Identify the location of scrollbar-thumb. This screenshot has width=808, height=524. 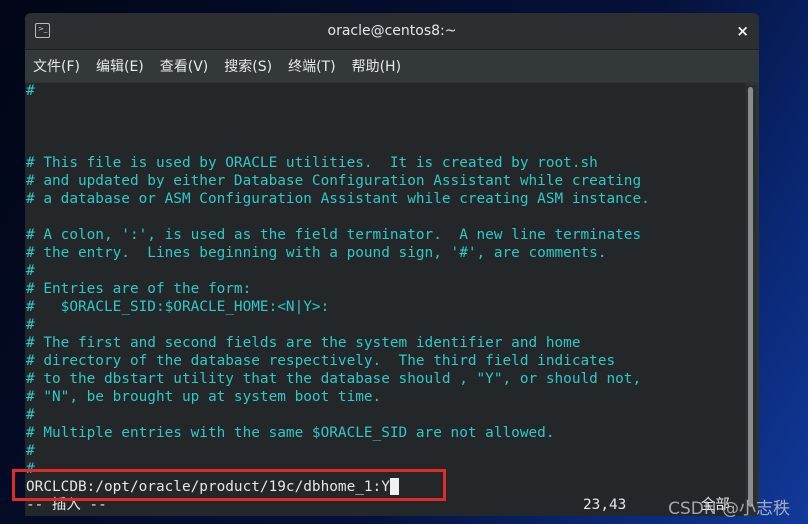
(750, 297).